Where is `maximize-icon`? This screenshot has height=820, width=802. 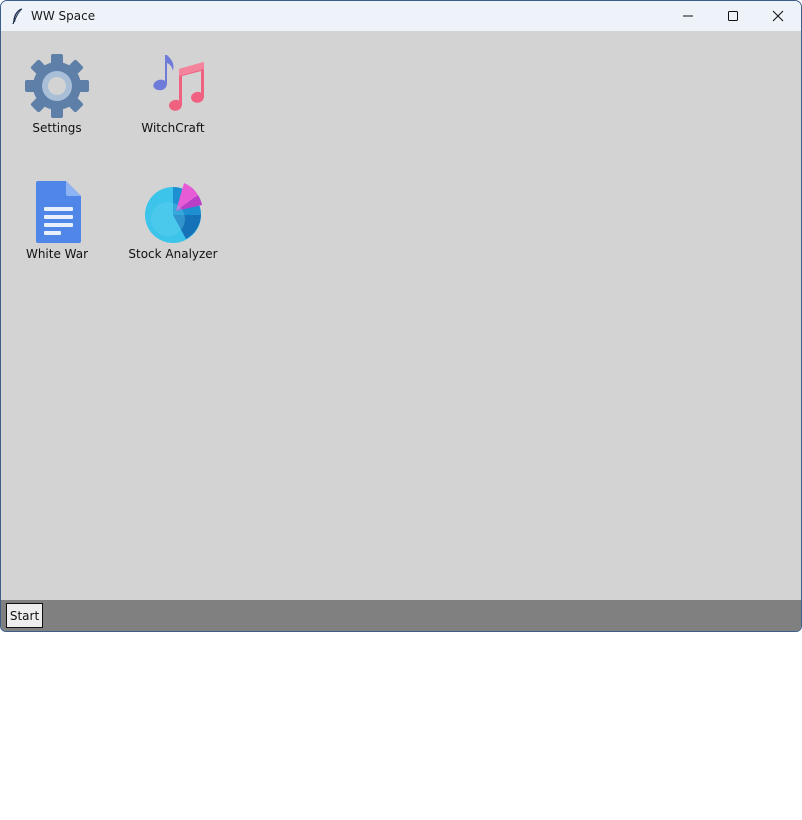 maximize-icon is located at coordinates (733, 16).